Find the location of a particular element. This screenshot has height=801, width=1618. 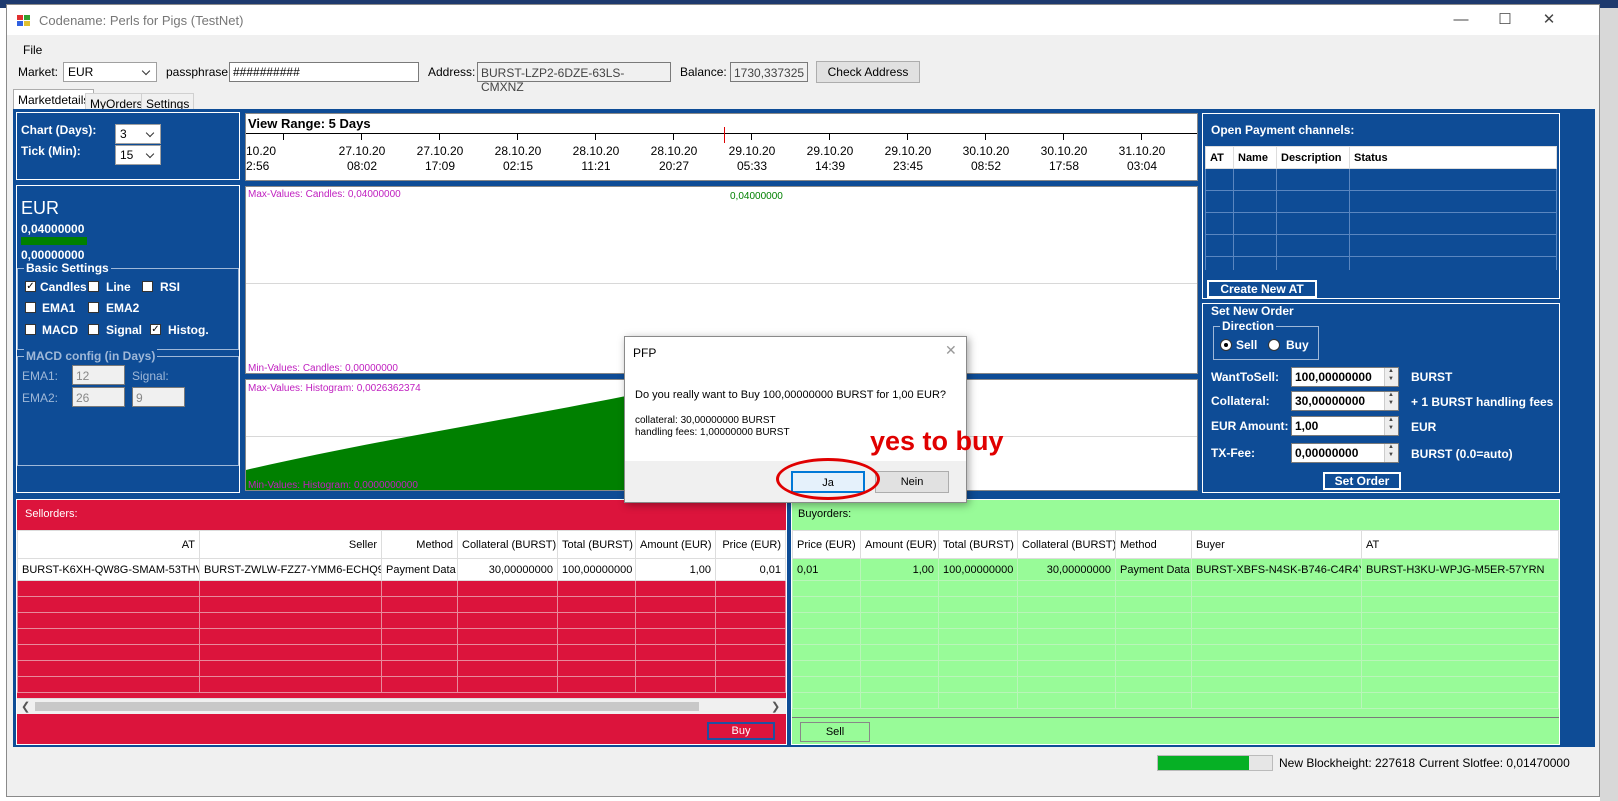

column-header: Status is located at coordinates (1453, 157).